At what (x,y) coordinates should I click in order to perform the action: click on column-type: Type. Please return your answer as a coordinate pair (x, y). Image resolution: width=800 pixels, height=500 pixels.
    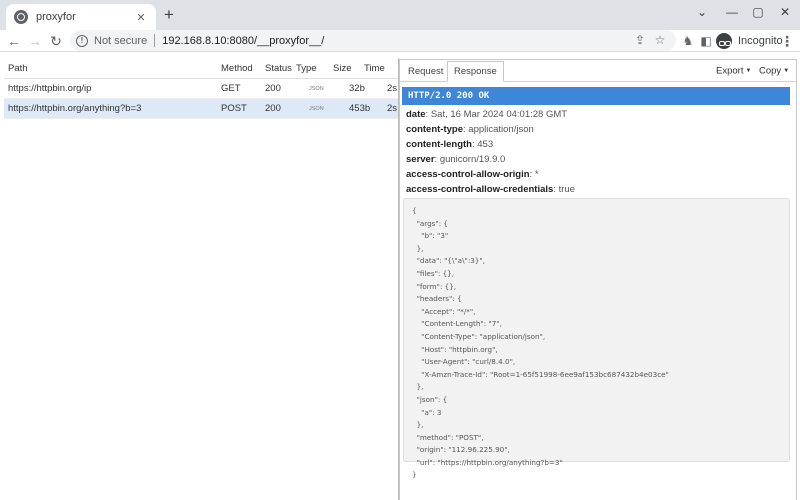
    Looking at the image, I should click on (306, 68).